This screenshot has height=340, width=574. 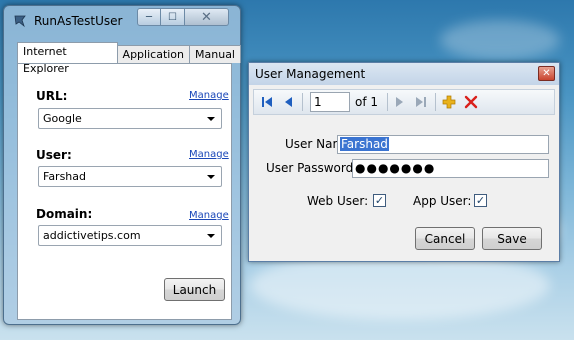 What do you see at coordinates (442, 201) in the screenshot?
I see `app-user-label: App User:` at bounding box center [442, 201].